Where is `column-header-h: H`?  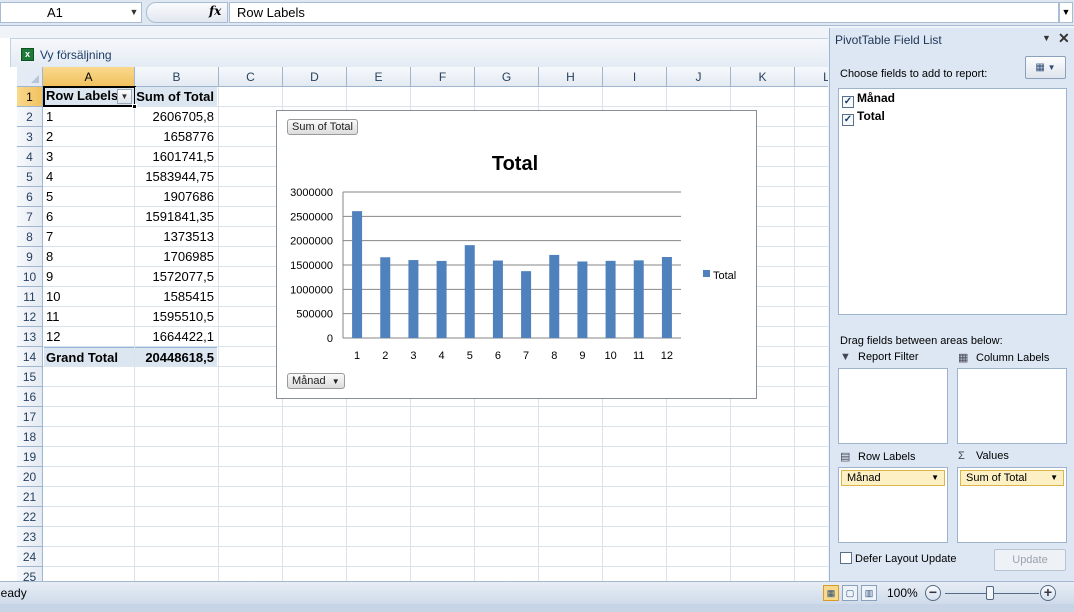
column-header-h: H is located at coordinates (571, 77).